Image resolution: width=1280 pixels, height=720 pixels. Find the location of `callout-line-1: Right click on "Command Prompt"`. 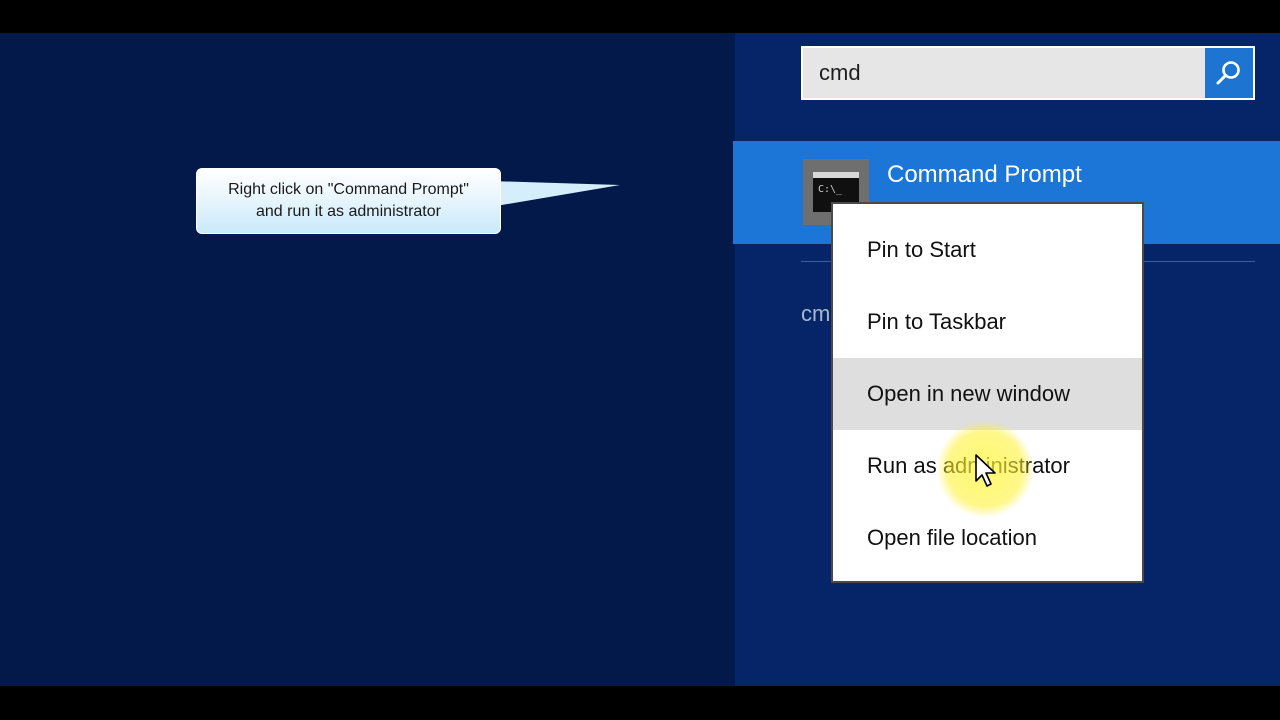

callout-line-1: Right click on "Command Prompt" is located at coordinates (348, 189).